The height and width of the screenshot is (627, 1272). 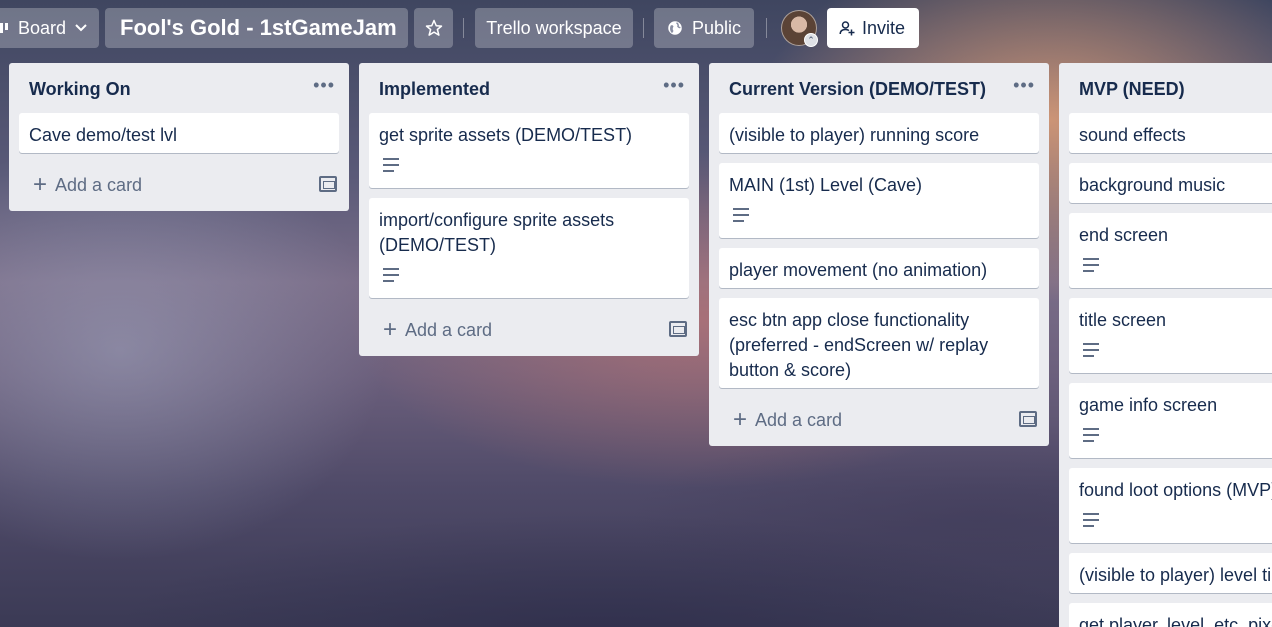 I want to click on visibility-label: Public, so click(x=717, y=27).